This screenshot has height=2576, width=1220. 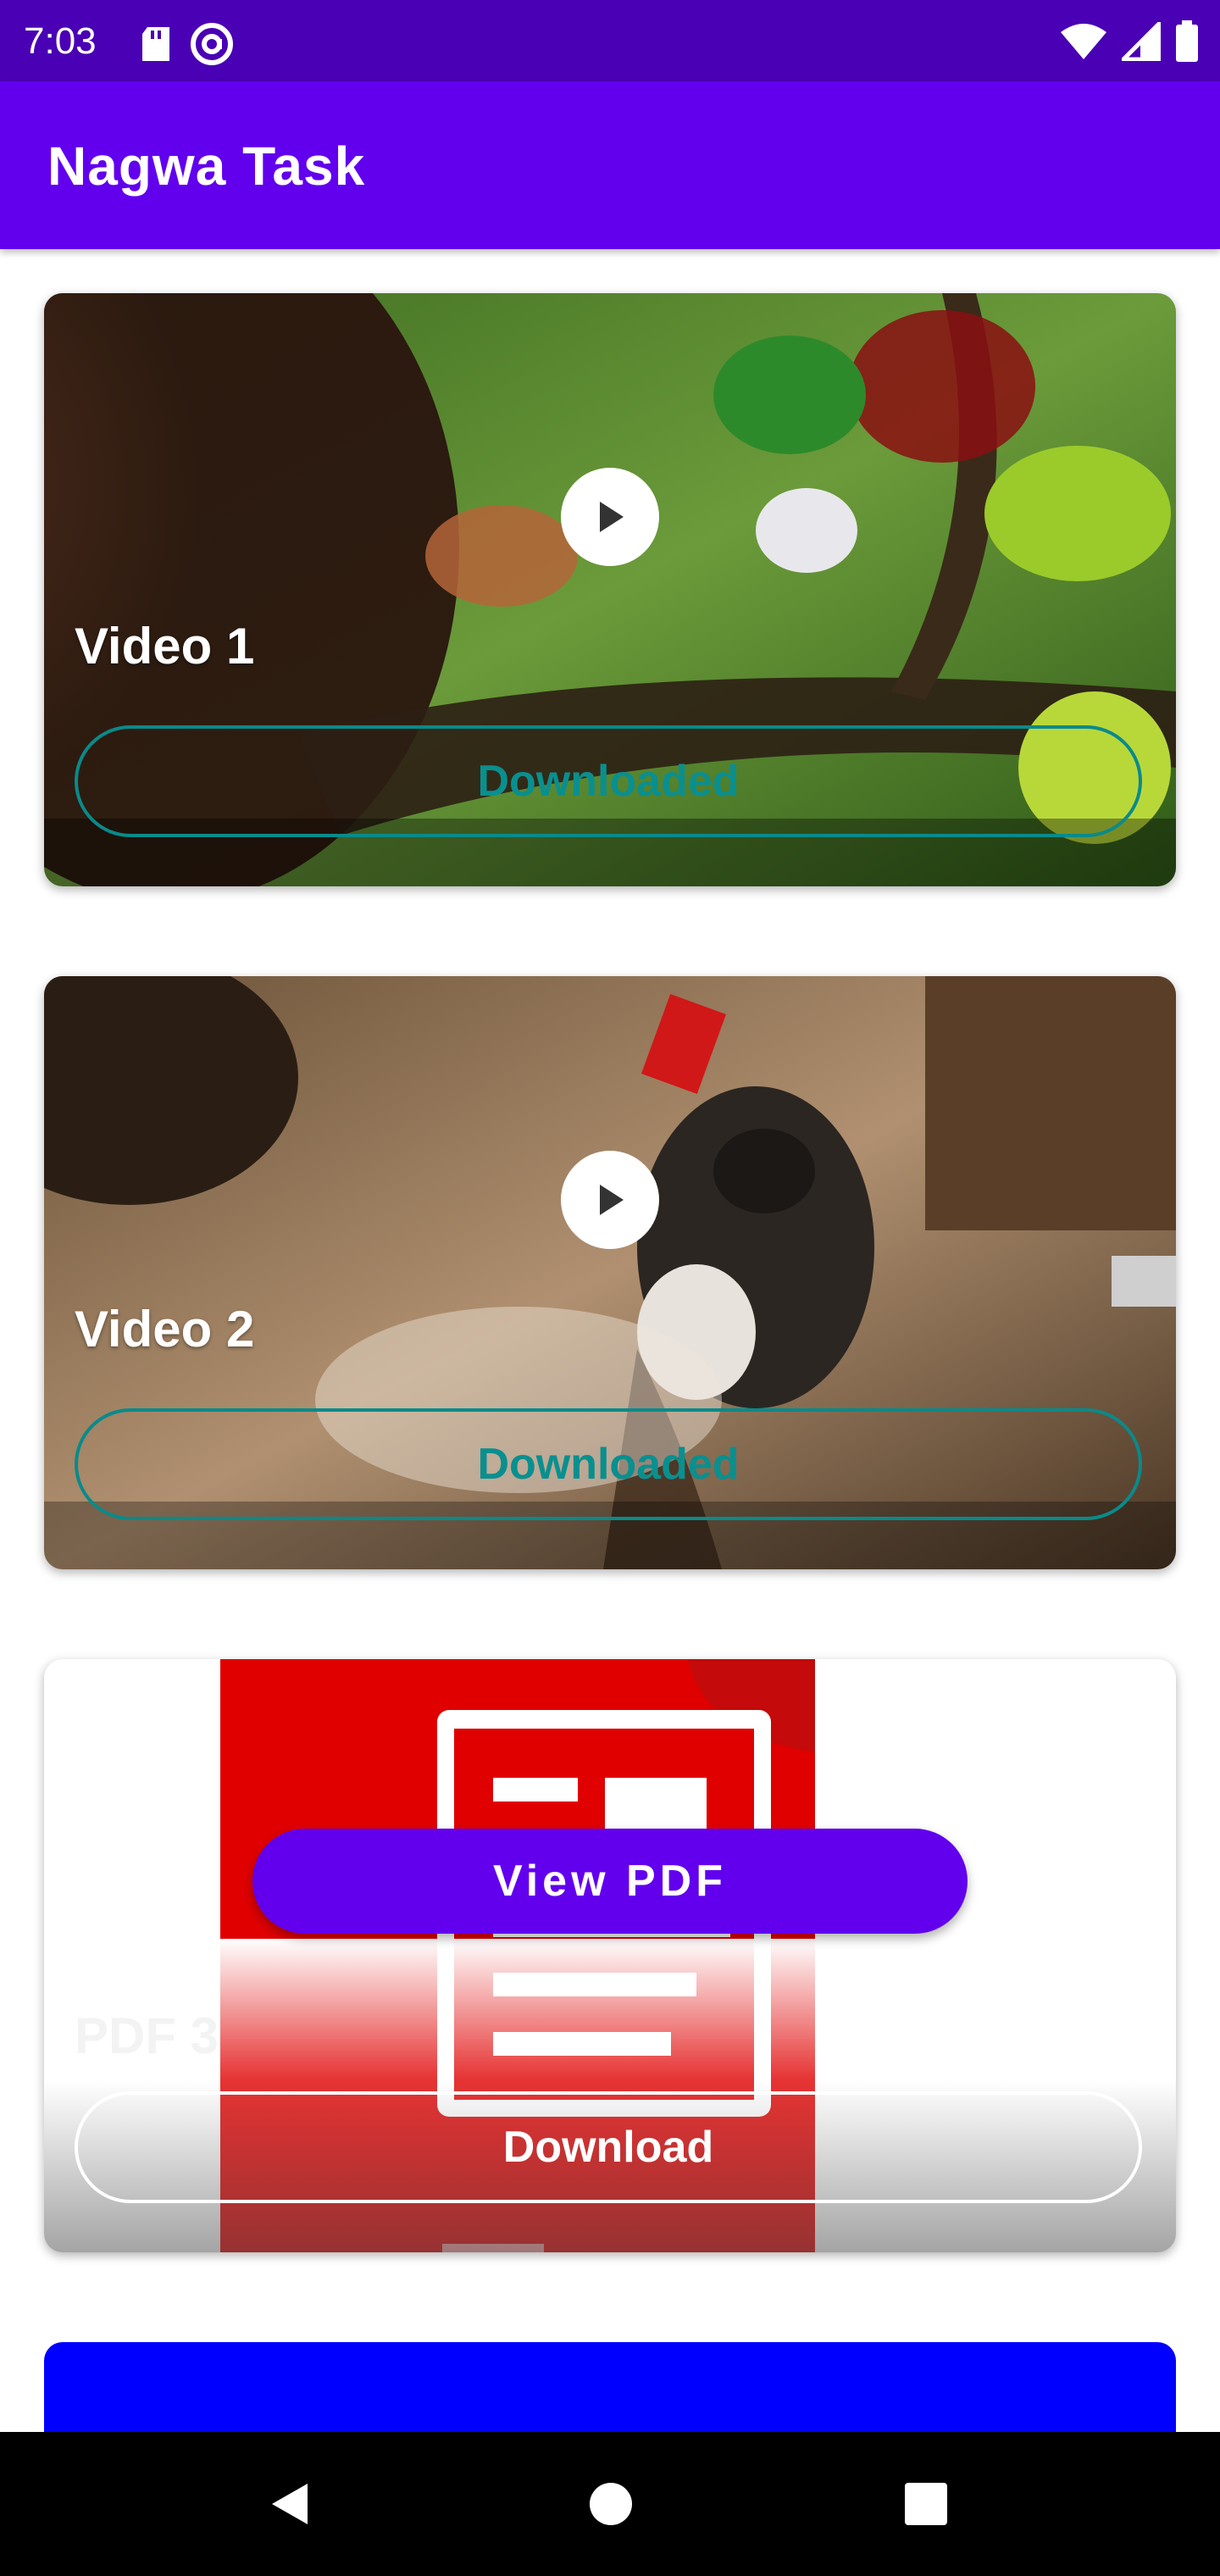 I want to click on downloaded-button-2: Downloaded, so click(x=608, y=1464).